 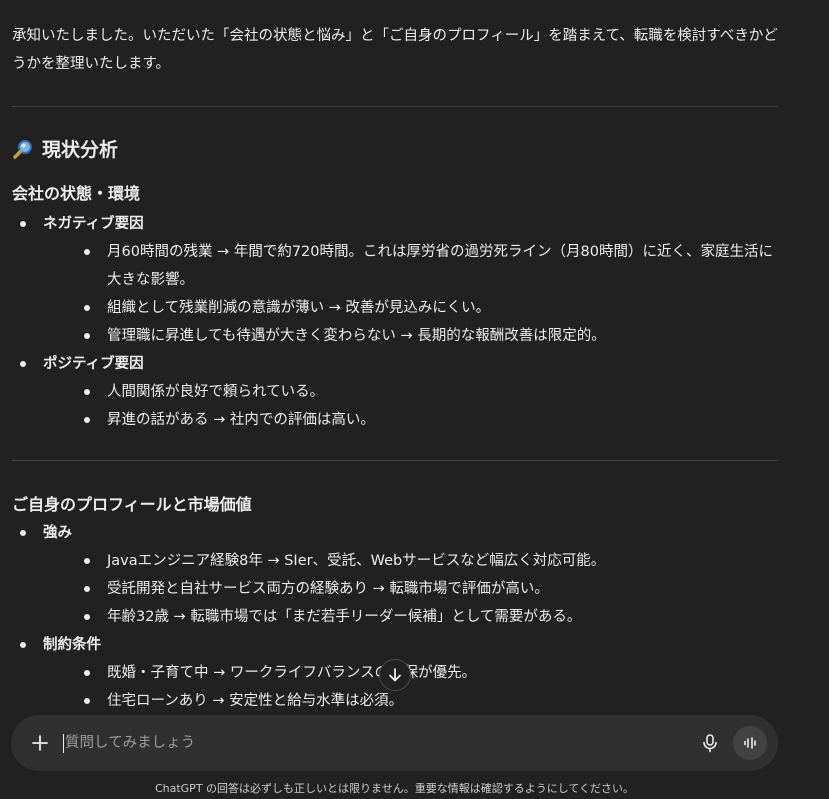 I want to click on subsection-heading-company: 会社の状態・環境, so click(x=76, y=193).